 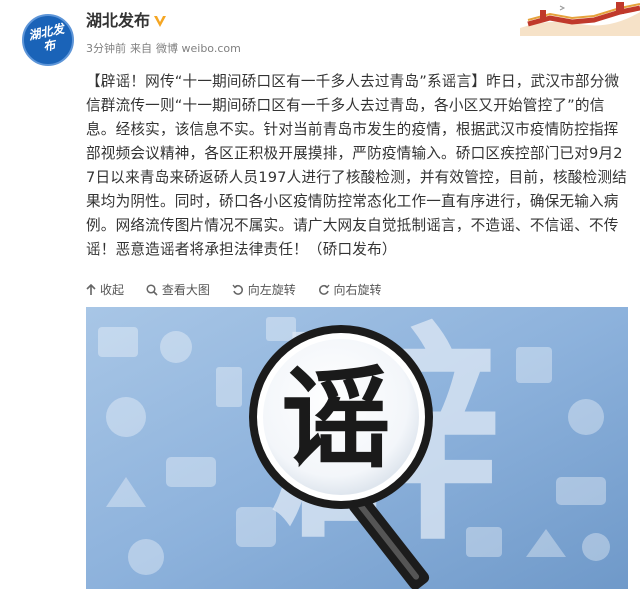 I want to click on post-time: 3分钟前, so click(x=106, y=48).